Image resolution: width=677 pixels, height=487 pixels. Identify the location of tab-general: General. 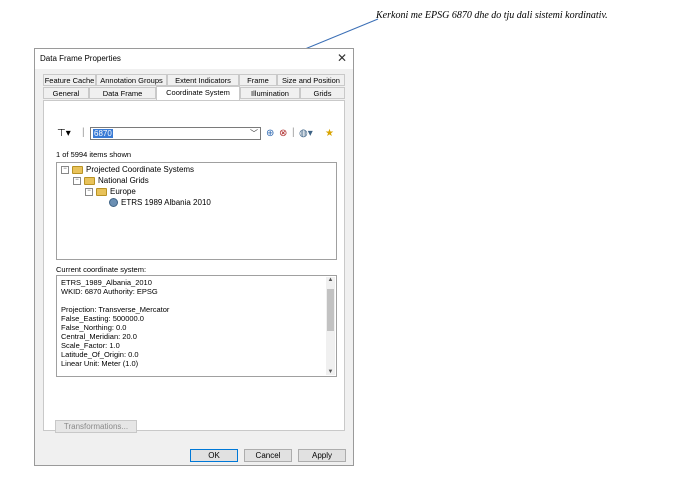
(66, 93).